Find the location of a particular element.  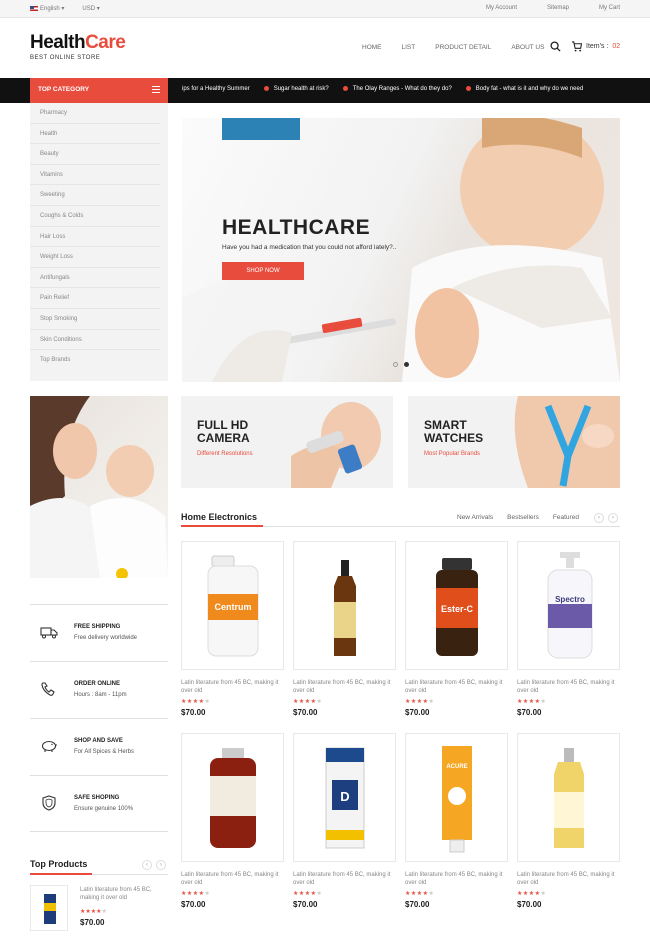

product-image: Ester-C is located at coordinates (456, 605).